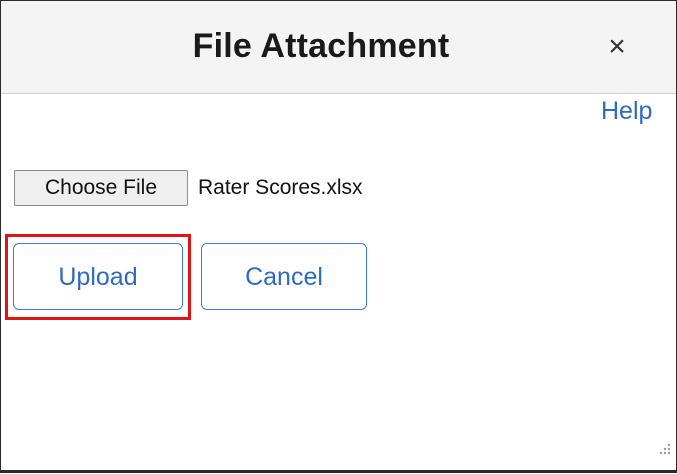 This screenshot has height=474, width=677. Describe the element at coordinates (626, 111) in the screenshot. I see `help-link: Help` at that location.